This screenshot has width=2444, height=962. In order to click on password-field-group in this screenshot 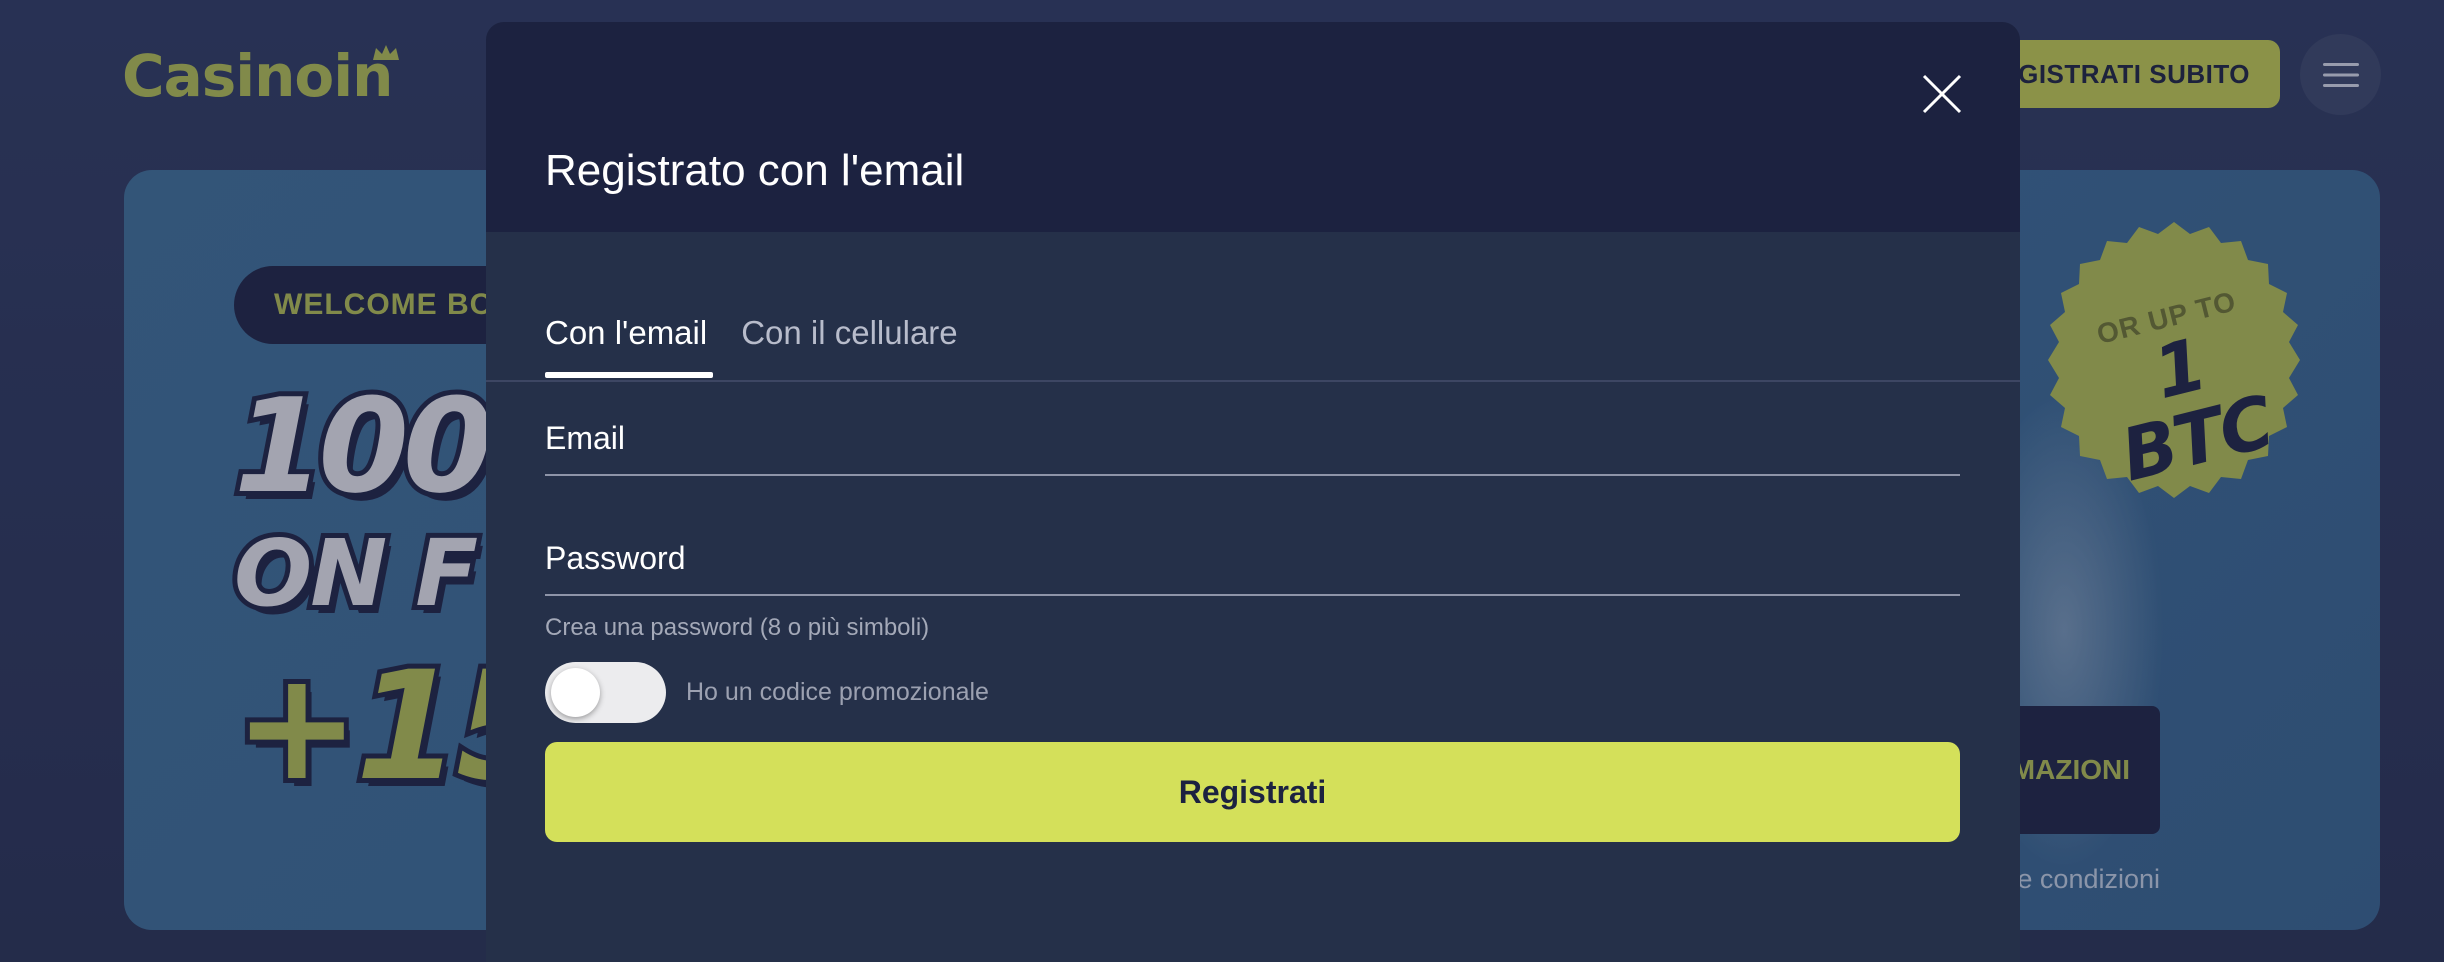, I will do `click(1252, 566)`.